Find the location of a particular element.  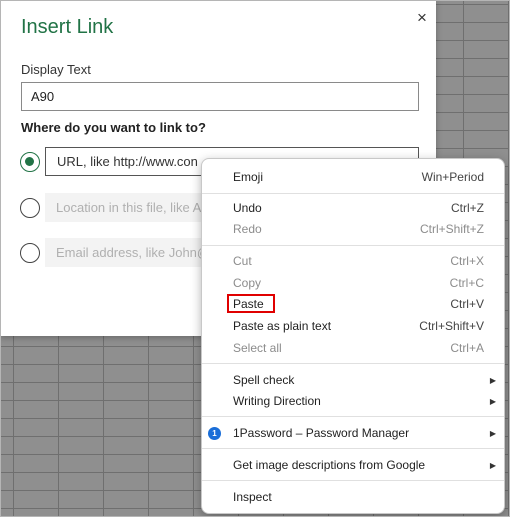

menu-item-emoji: Emoji Win+Period is located at coordinates (353, 177).